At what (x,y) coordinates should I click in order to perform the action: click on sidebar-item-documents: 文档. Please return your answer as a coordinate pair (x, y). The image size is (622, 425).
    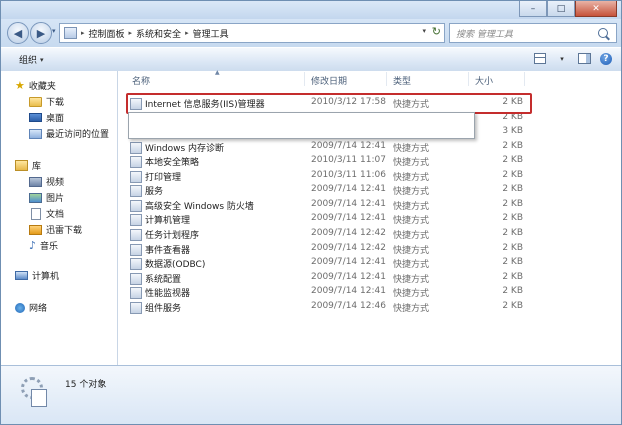
    Looking at the image, I should click on (46, 213).